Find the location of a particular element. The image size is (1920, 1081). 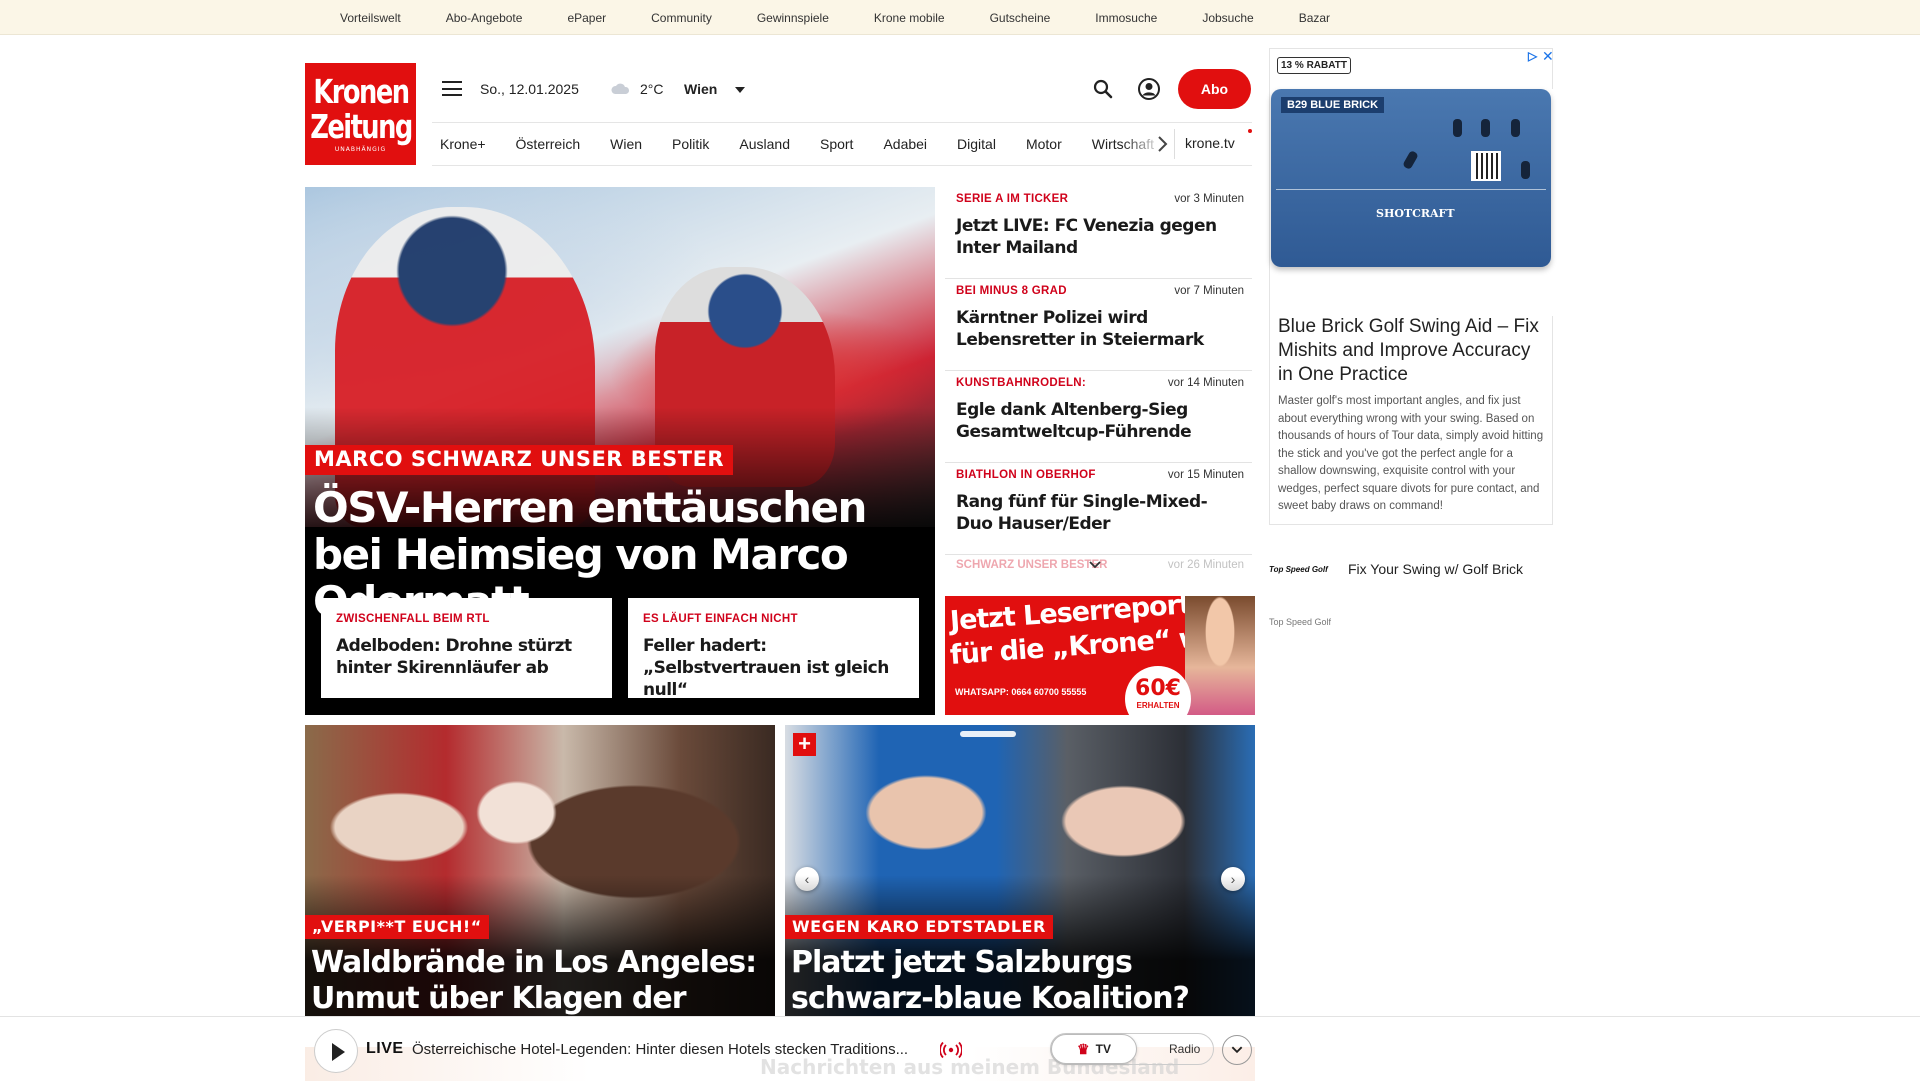

ticker-time: vor 15 Minuten is located at coordinates (1205, 475).